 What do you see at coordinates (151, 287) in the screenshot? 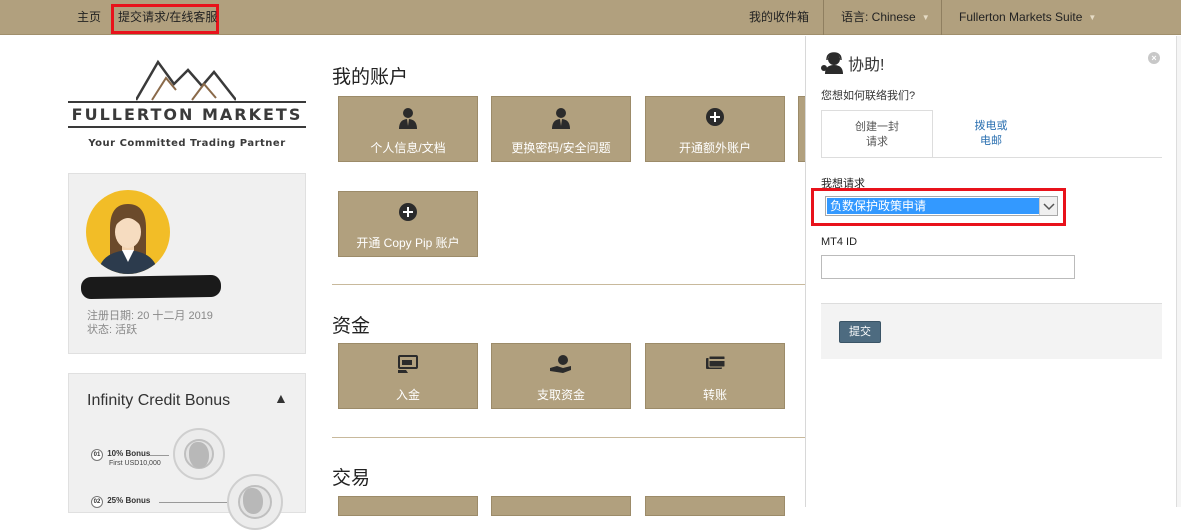
I see `redacted-username` at bounding box center [151, 287].